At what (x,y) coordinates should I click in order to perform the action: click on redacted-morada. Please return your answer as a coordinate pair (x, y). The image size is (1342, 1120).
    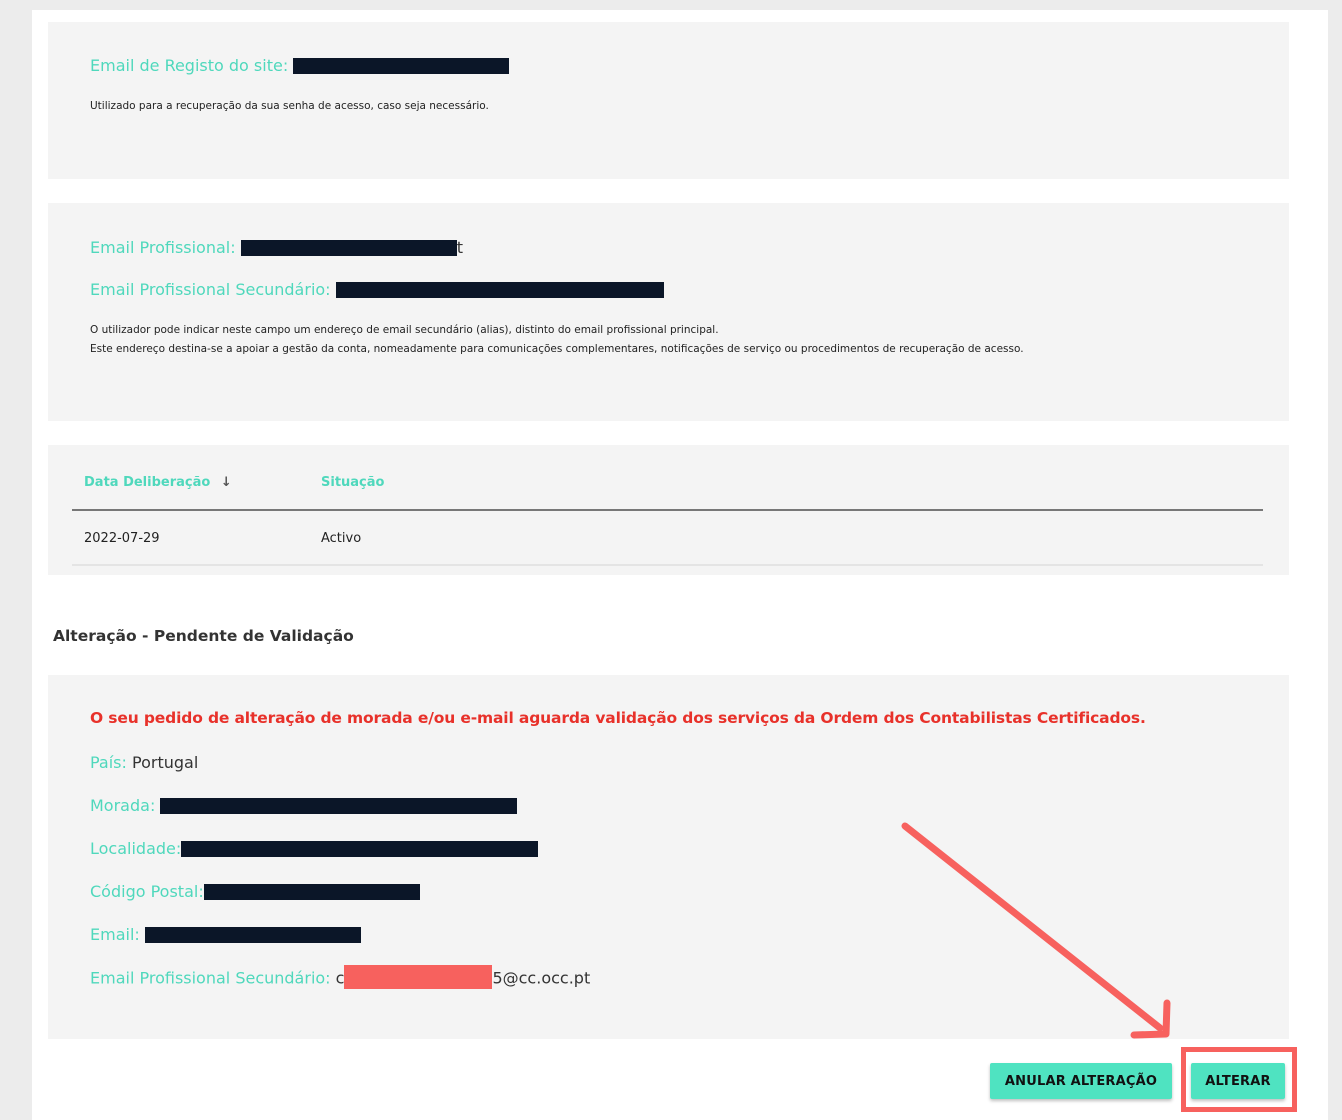
    Looking at the image, I should click on (339, 805).